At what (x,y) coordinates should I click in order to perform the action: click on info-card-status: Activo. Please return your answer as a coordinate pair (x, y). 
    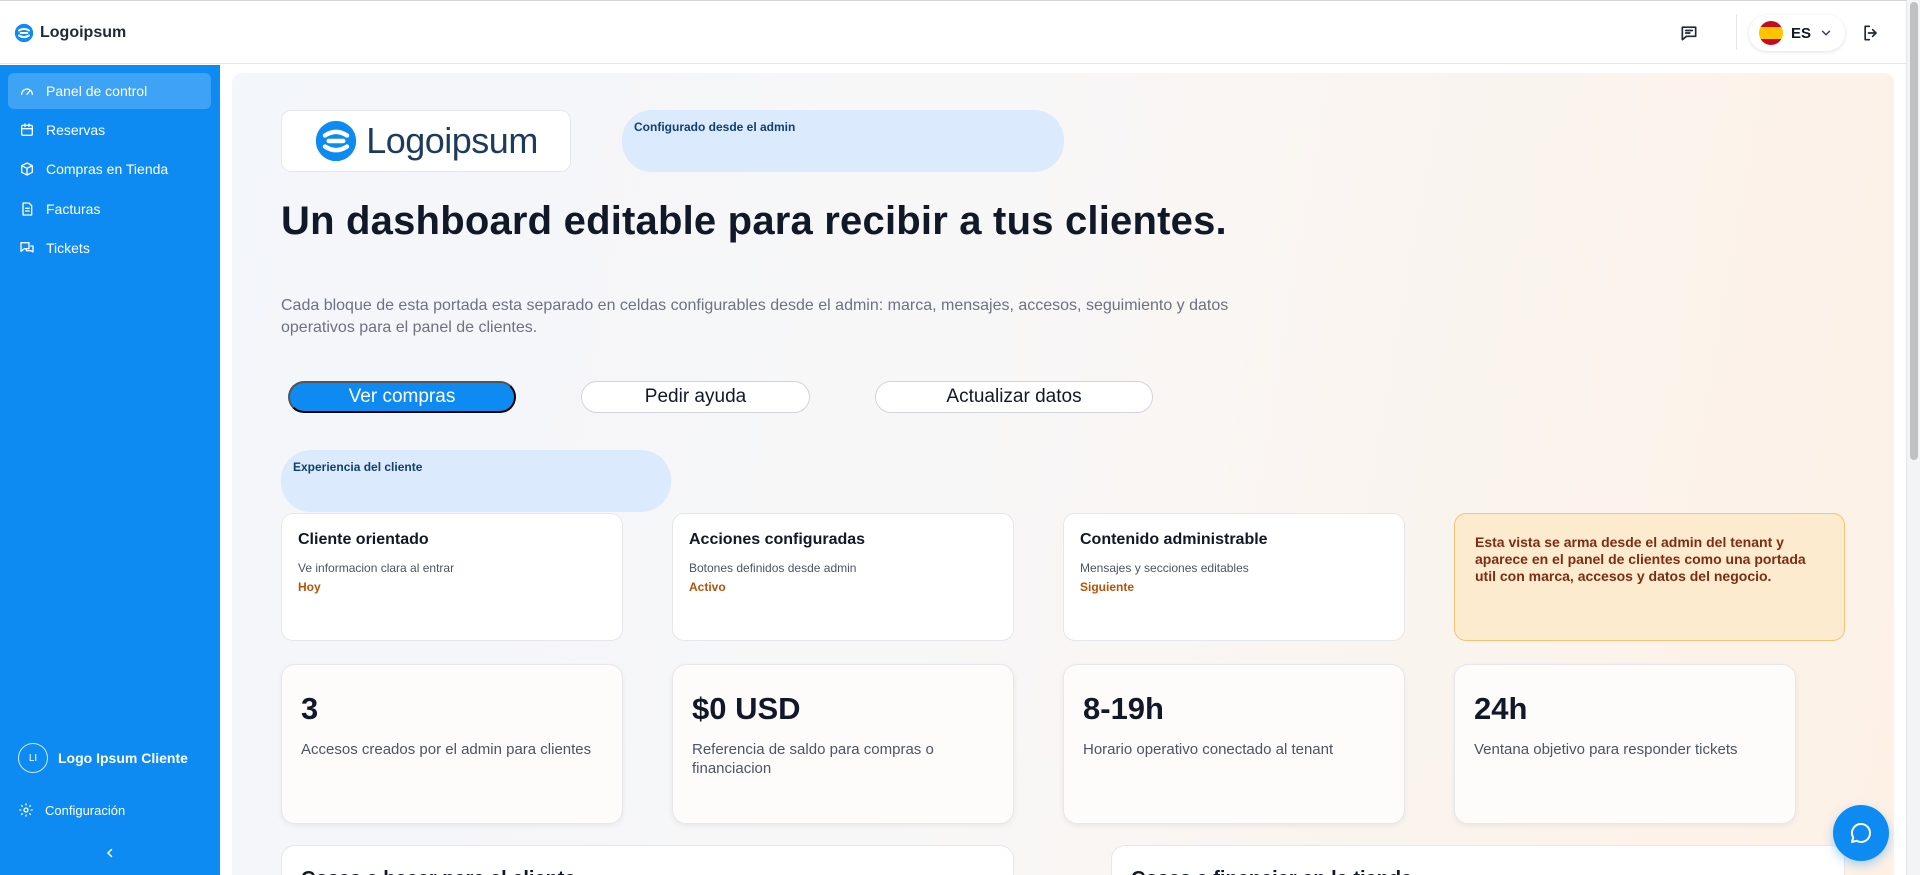
    Looking at the image, I should click on (707, 587).